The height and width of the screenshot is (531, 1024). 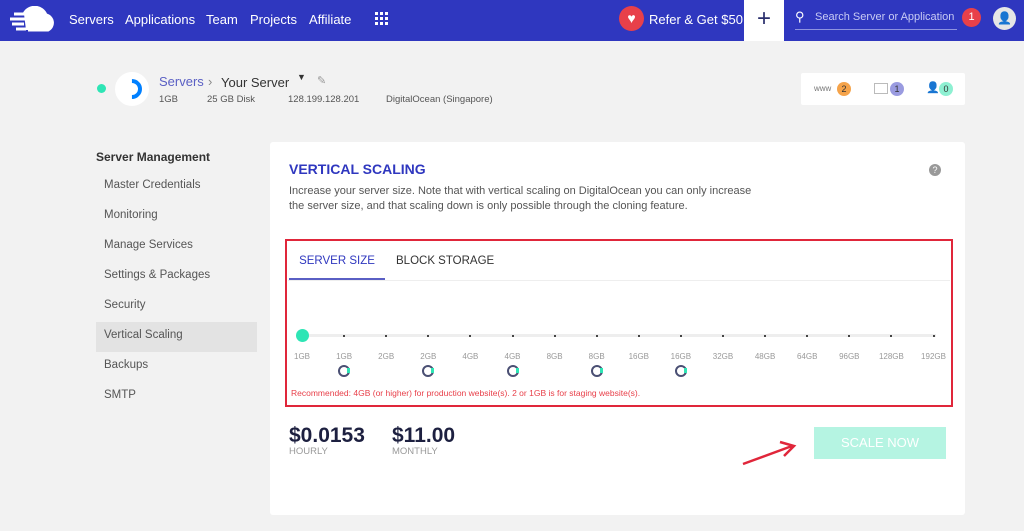 I want to click on slider-label: 64GB, so click(x=807, y=356).